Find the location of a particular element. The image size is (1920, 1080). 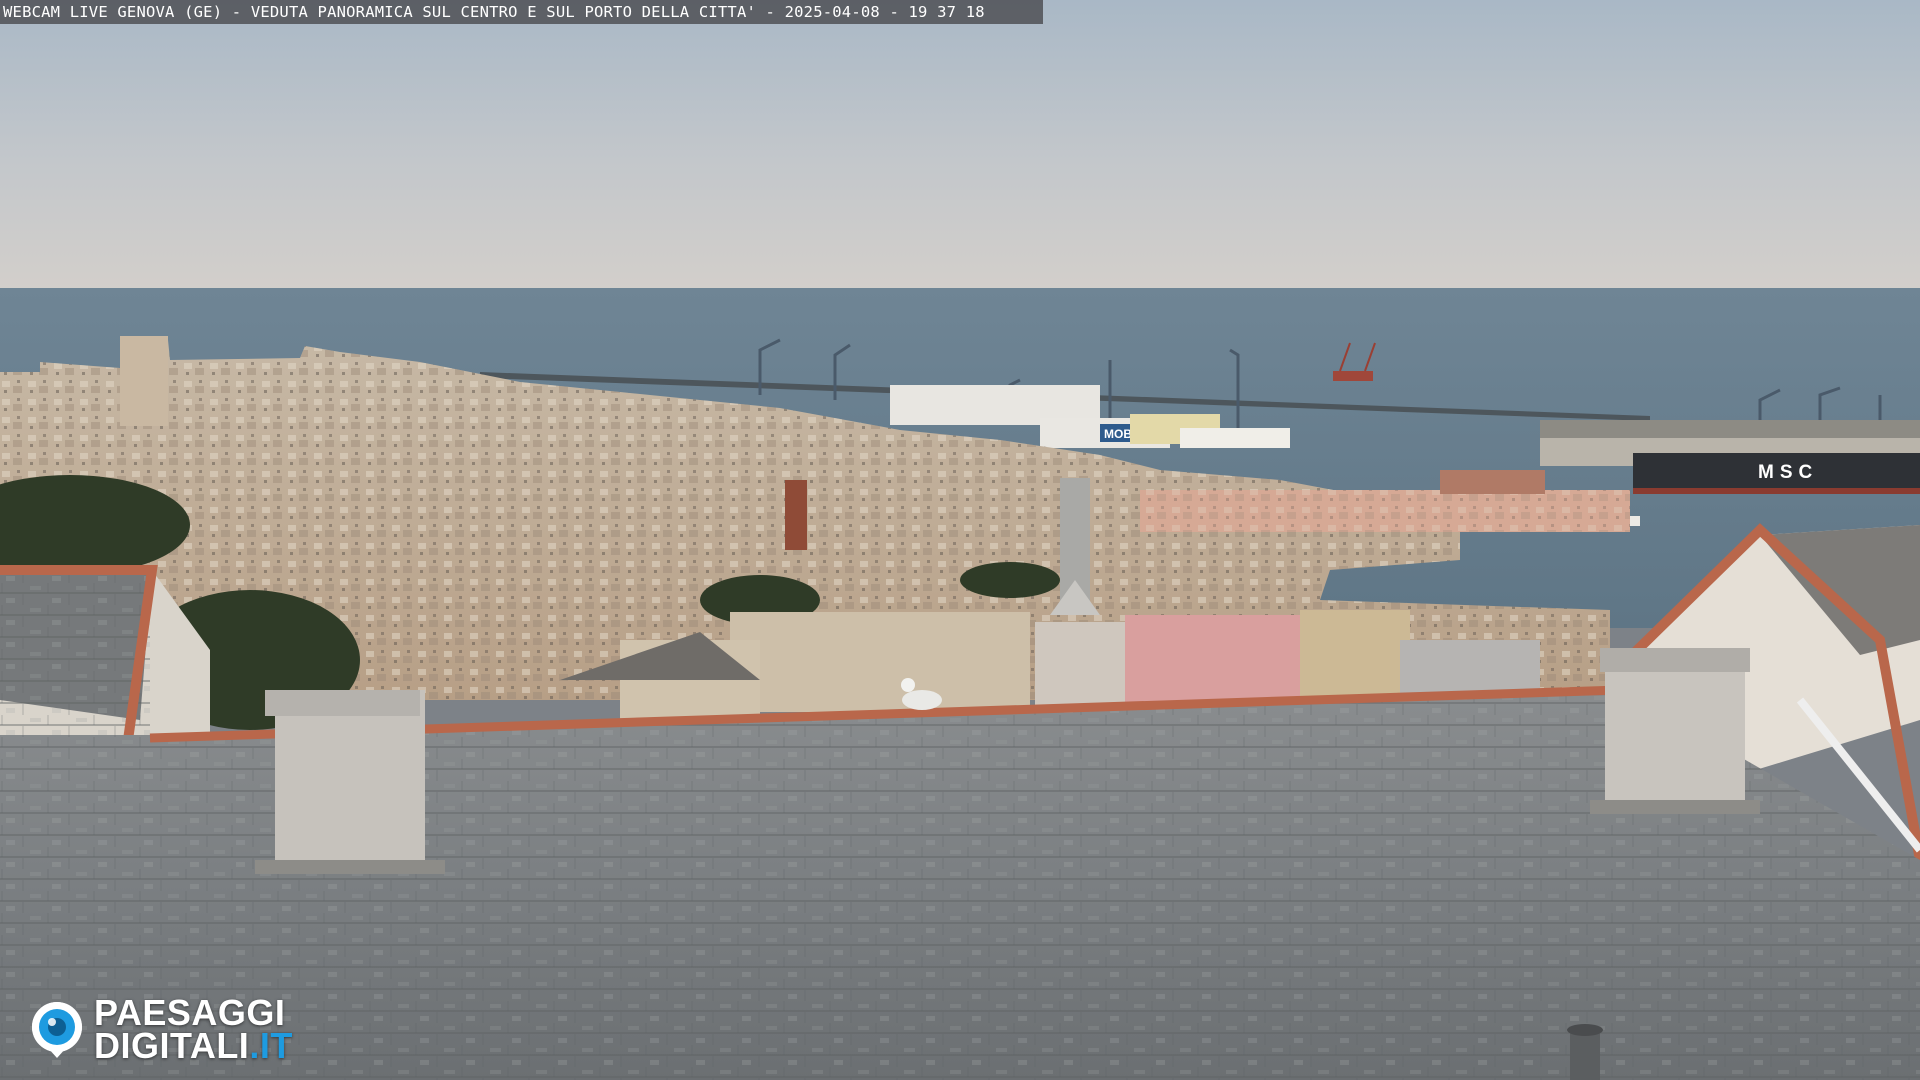

watermark-logo: PAESAGGI DIGITALI.IT is located at coordinates (159, 1029).